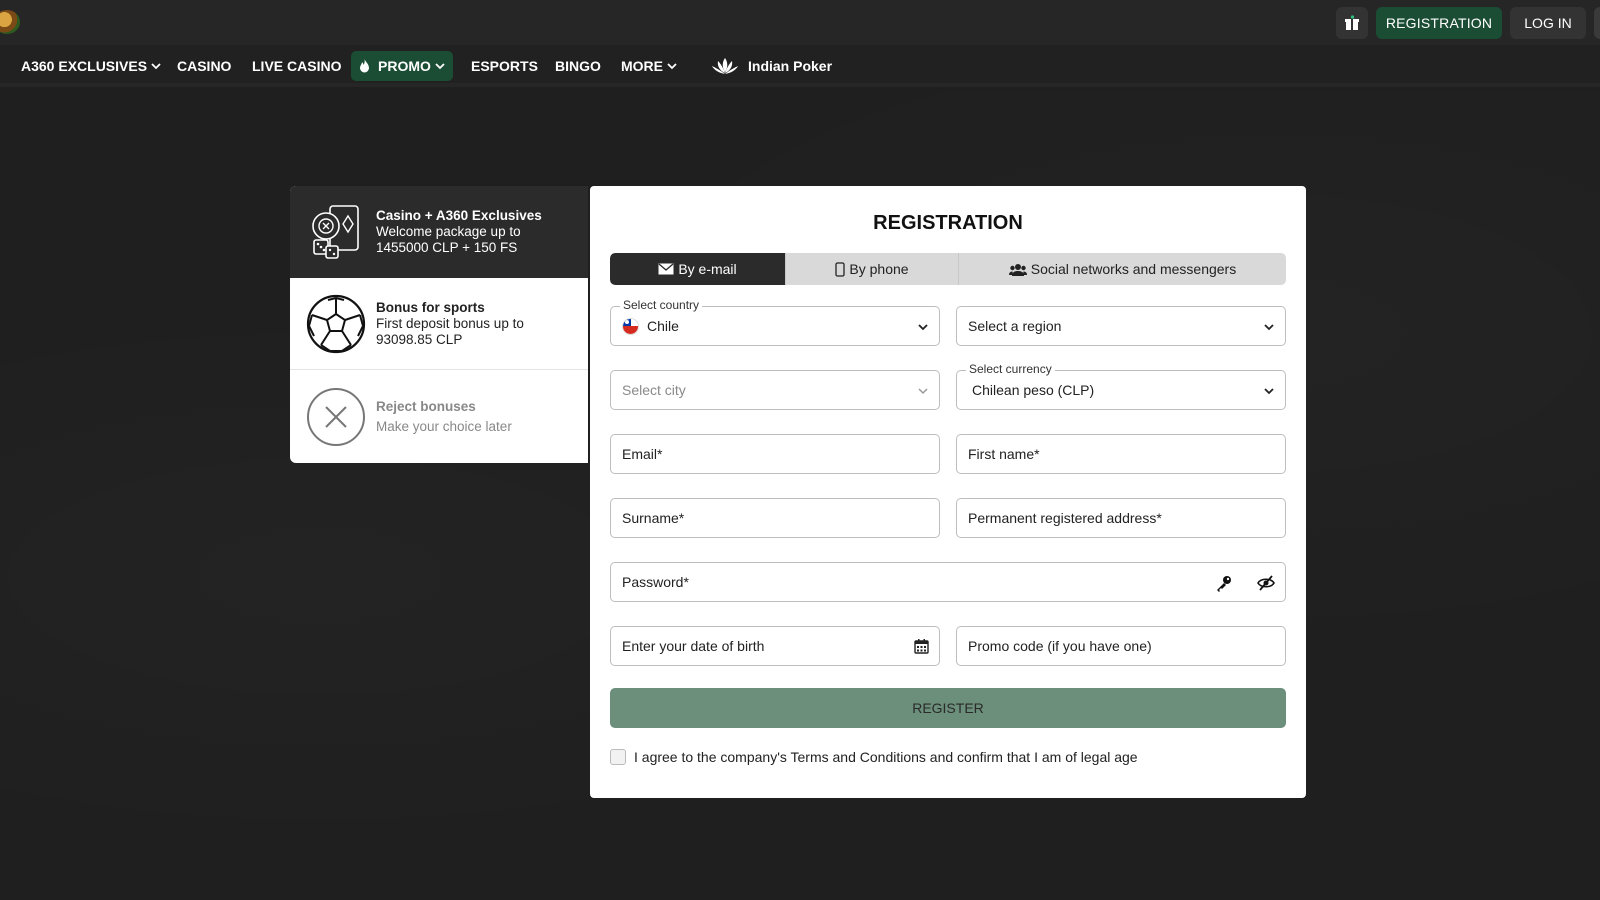 The image size is (1600, 900). I want to click on nav-item-label: ESPORTS, so click(504, 66).